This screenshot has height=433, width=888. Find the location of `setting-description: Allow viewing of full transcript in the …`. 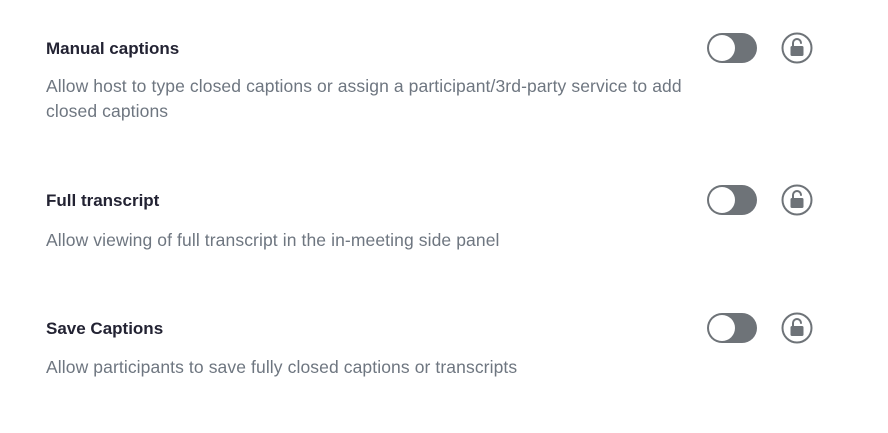

setting-description: Allow viewing of full transcript in the … is located at coordinates (273, 240).